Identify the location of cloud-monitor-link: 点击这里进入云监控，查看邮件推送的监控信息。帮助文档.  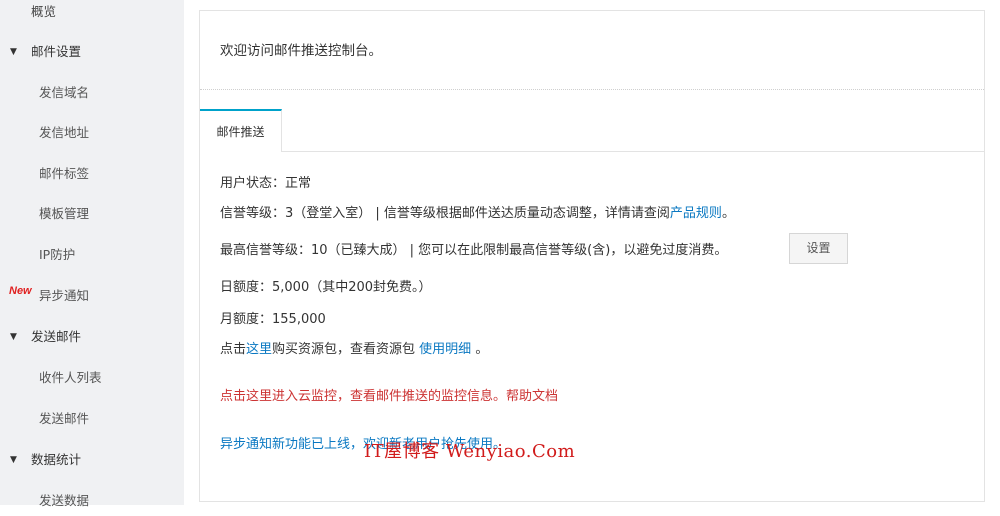
(389, 394).